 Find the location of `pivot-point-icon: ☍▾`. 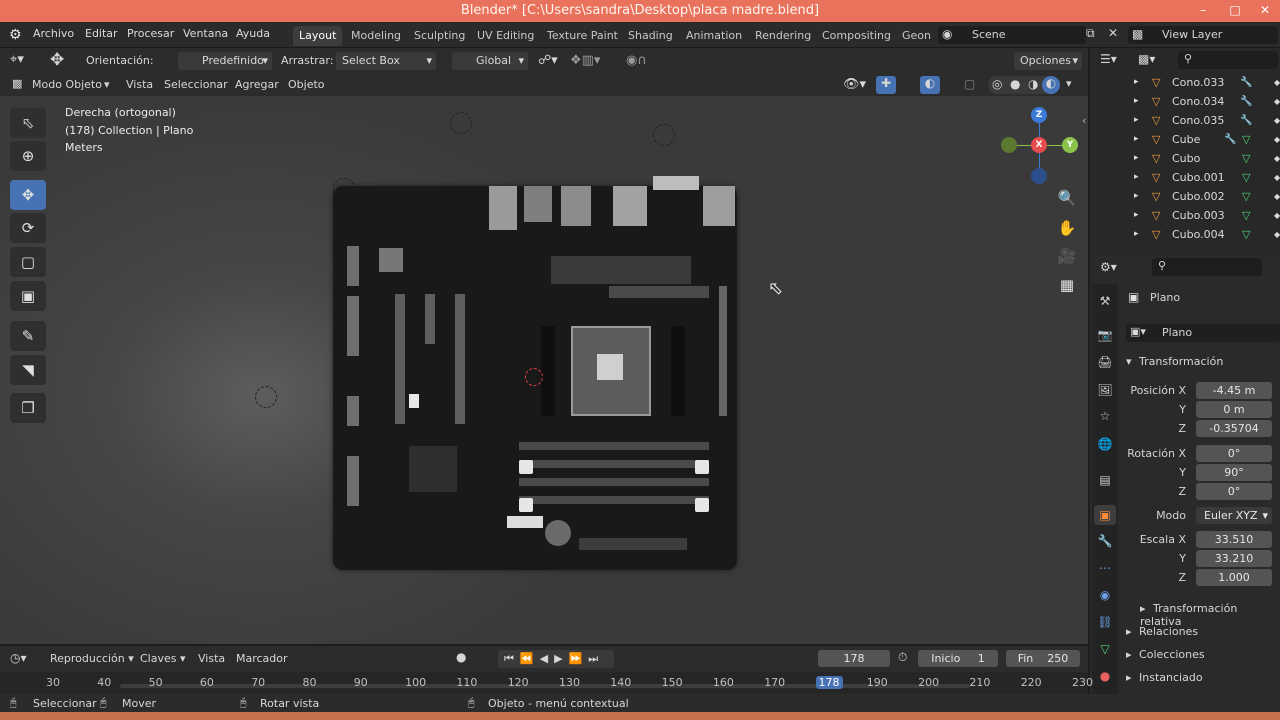

pivot-point-icon: ☍▾ is located at coordinates (548, 60).